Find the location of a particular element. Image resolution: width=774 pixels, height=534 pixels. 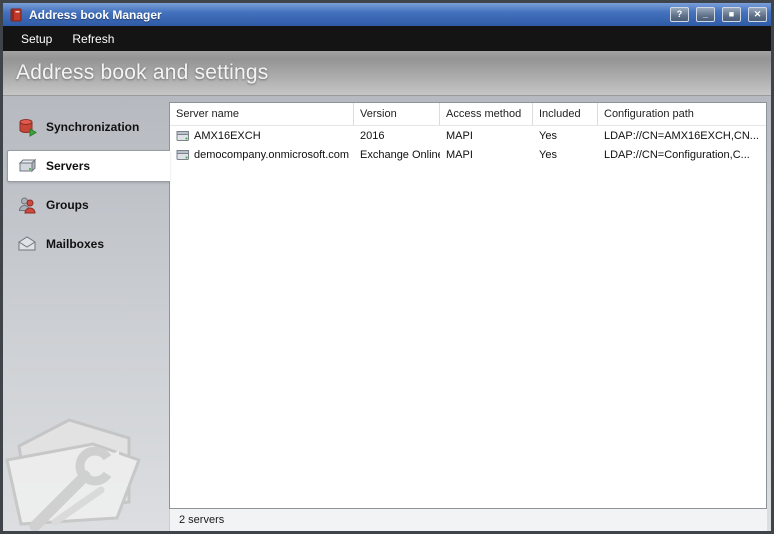

menu-item-setup: Setup is located at coordinates (36, 38).